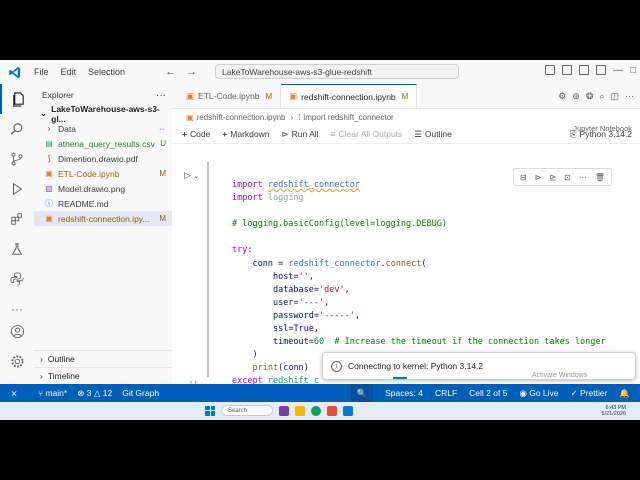 This screenshot has height=480, width=640. What do you see at coordinates (106, 143) in the screenshot?
I see `file-label: athena_query_results.csv` at bounding box center [106, 143].